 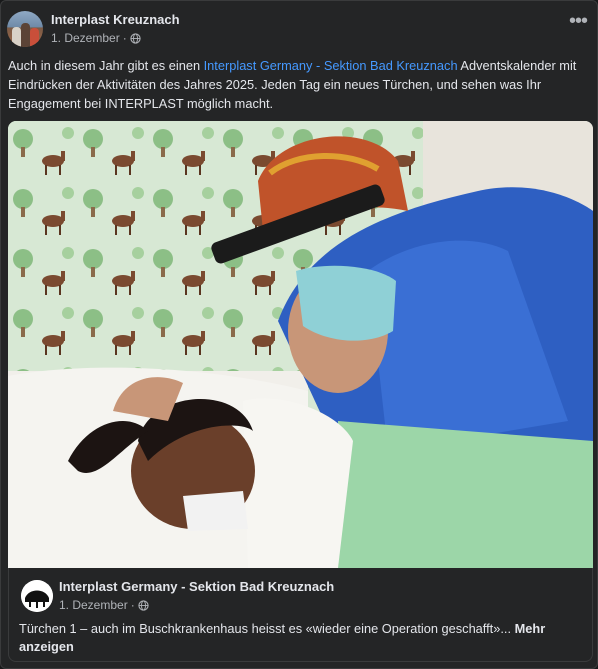 I want to click on post-header: Interplast Kreuznach 1. Dezember ·, so click(x=93, y=29).